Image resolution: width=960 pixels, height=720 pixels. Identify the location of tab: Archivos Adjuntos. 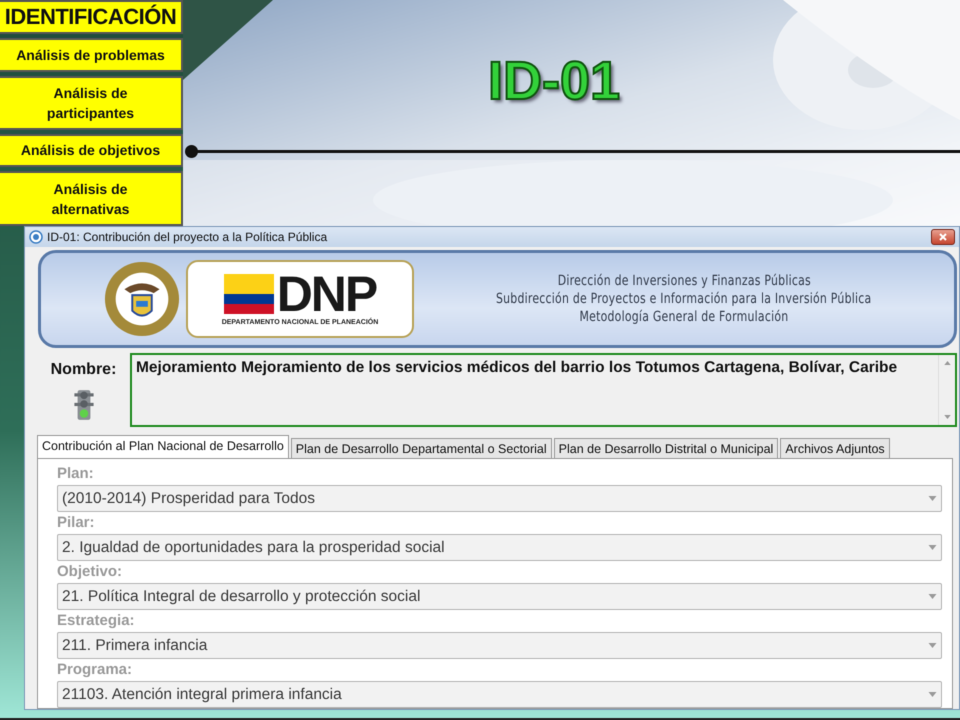
(835, 448).